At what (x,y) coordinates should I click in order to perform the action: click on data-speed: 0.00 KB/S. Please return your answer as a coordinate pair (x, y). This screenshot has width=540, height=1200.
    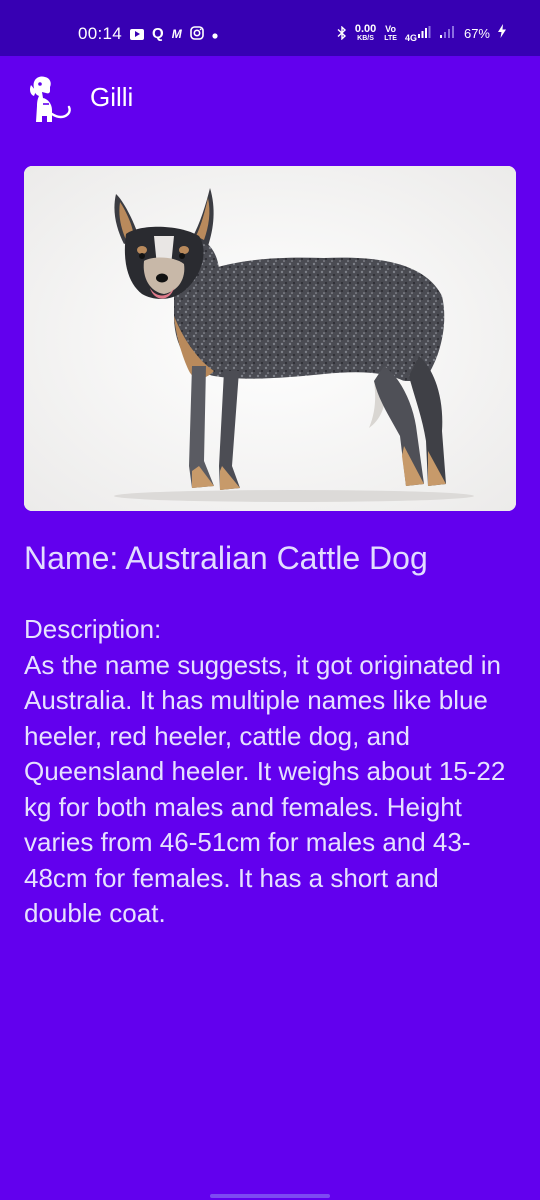
    Looking at the image, I should click on (365, 33).